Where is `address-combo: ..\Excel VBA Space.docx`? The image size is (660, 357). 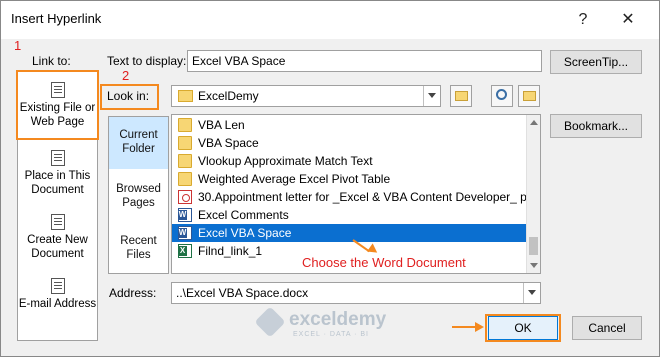
address-combo: ..\Excel VBA Space.docx is located at coordinates (356, 293).